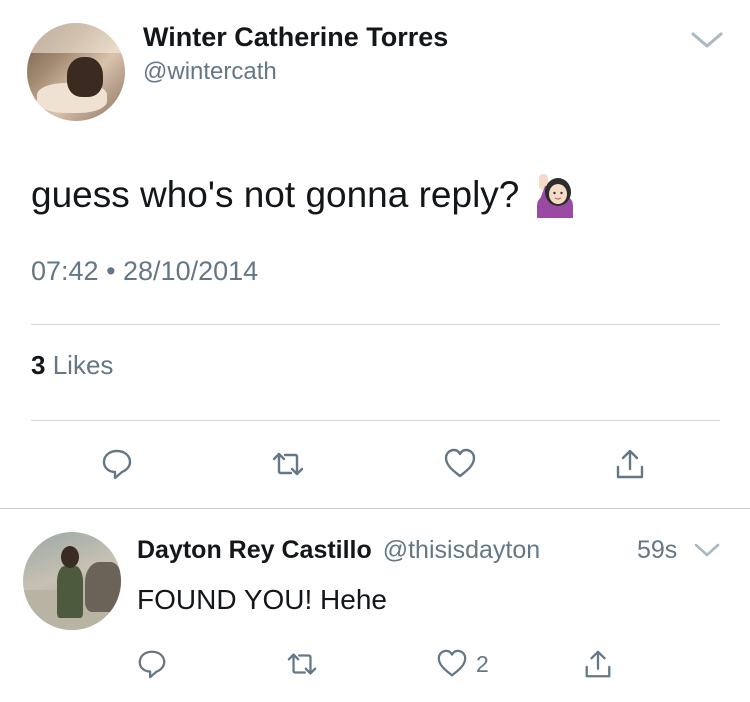 This screenshot has height=702, width=750. I want to click on likes-summary: 3 Likes, so click(72, 365).